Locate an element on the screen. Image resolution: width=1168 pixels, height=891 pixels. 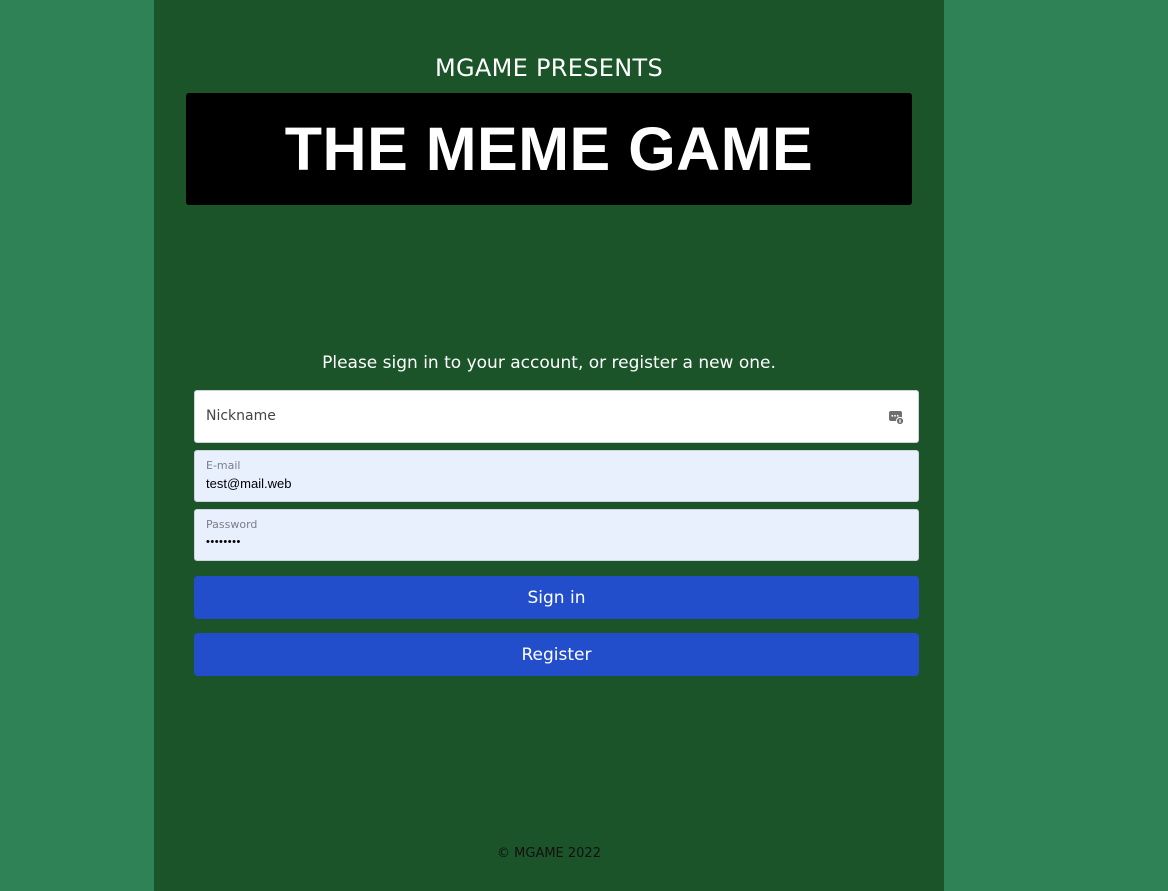
password-label: Password is located at coordinates (232, 524).